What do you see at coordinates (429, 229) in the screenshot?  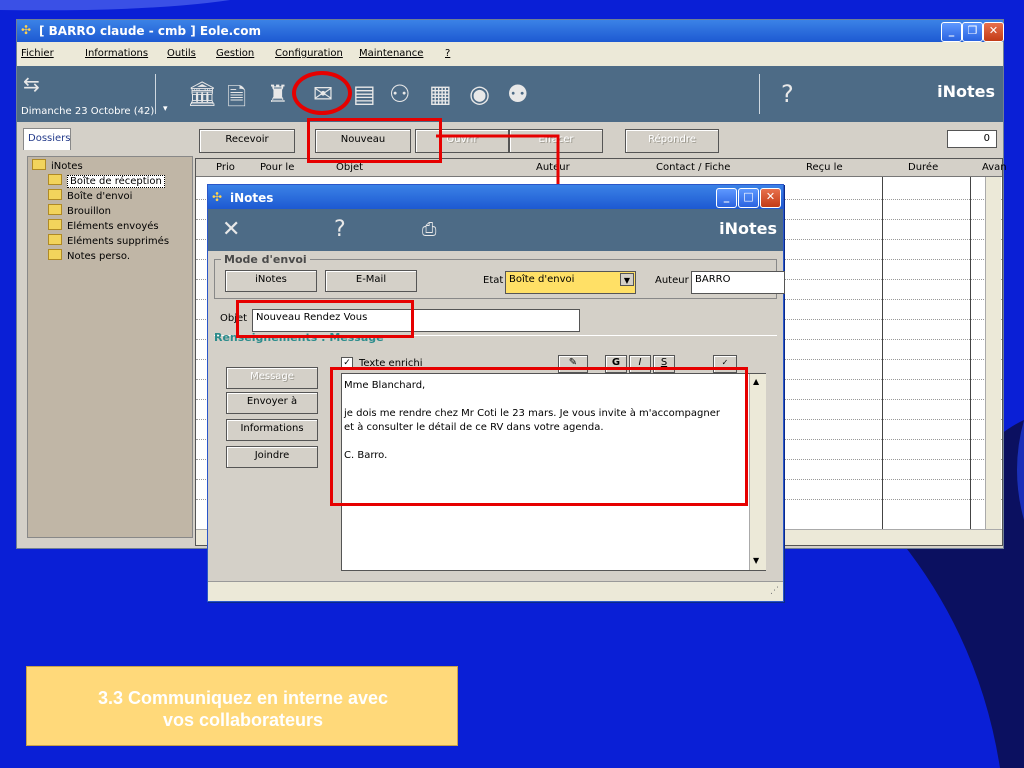 I see `print-icon: ⎙` at bounding box center [429, 229].